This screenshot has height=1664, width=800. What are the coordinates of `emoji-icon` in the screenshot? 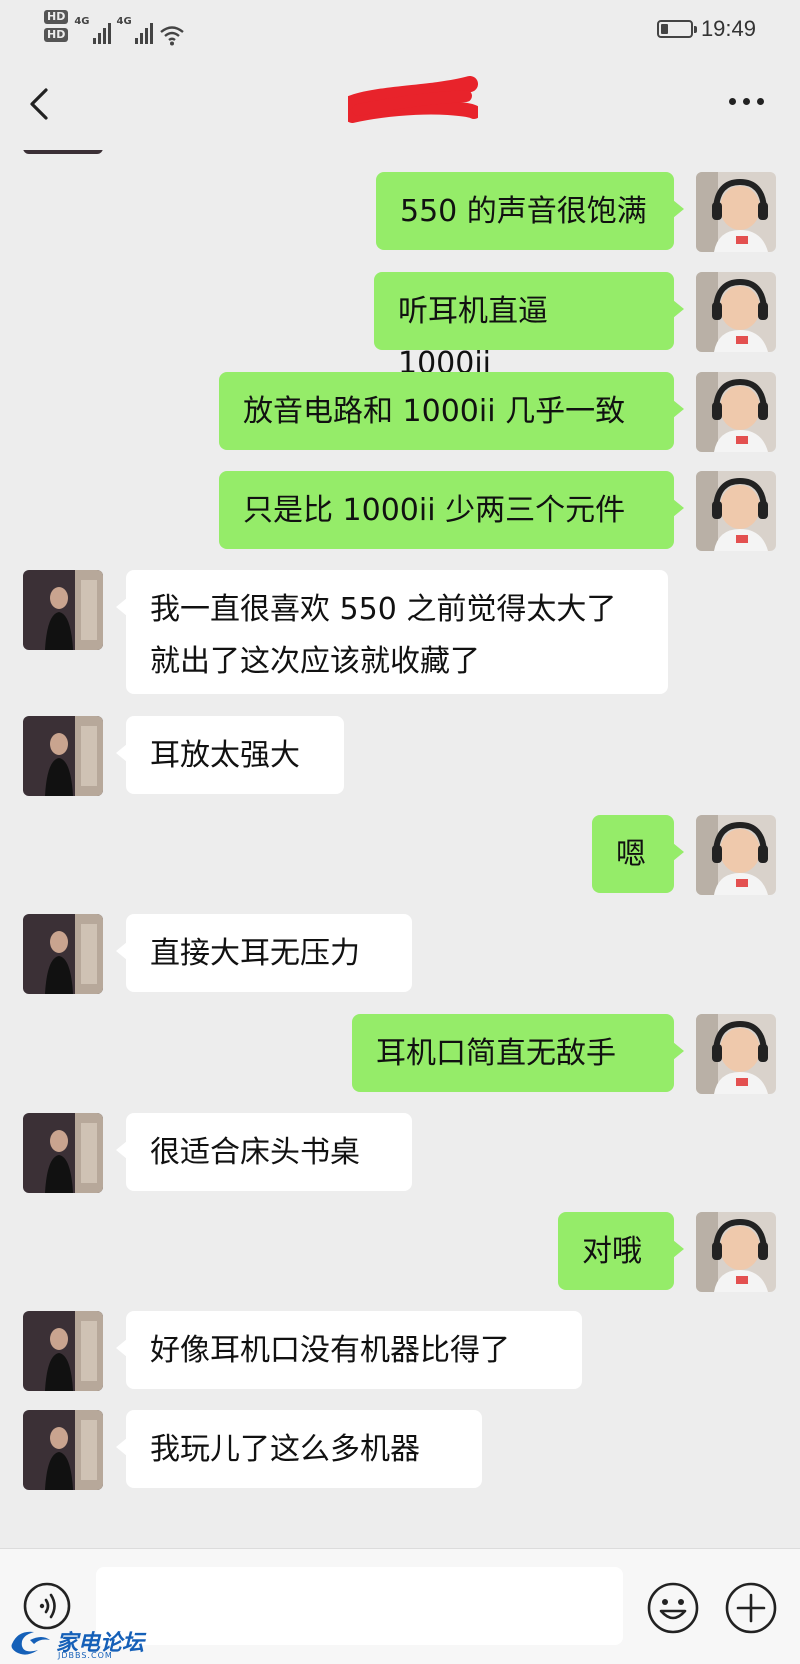 It's located at (673, 1608).